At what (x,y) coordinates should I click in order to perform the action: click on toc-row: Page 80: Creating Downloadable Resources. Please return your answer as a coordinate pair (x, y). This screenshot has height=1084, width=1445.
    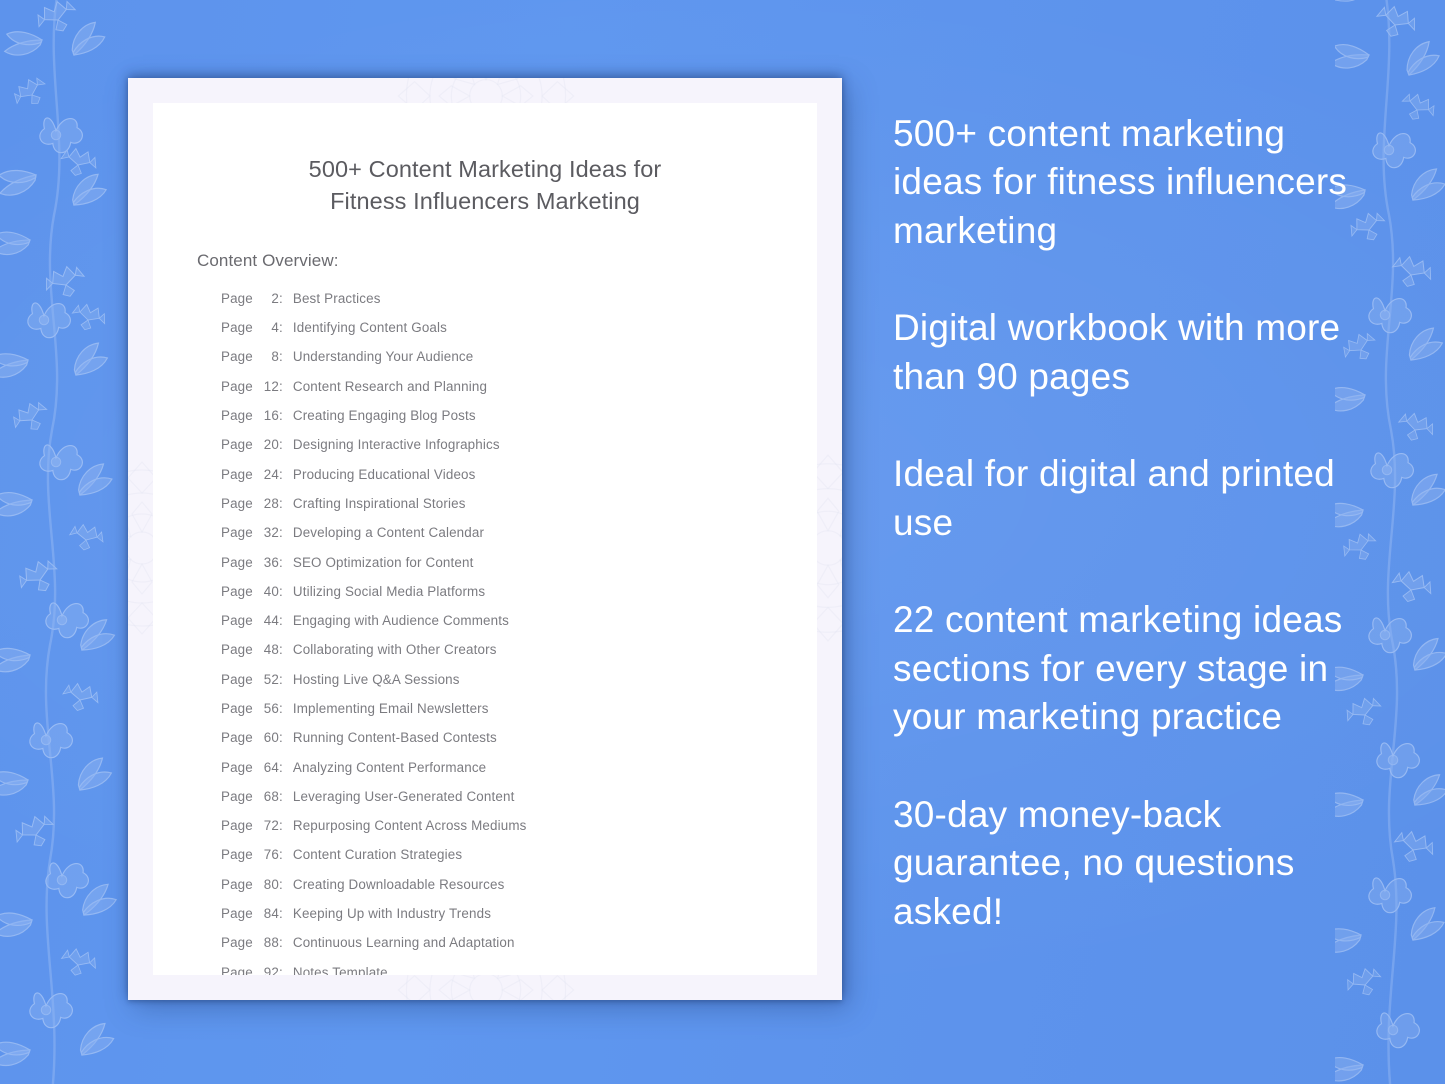
    Looking at the image, I should click on (519, 891).